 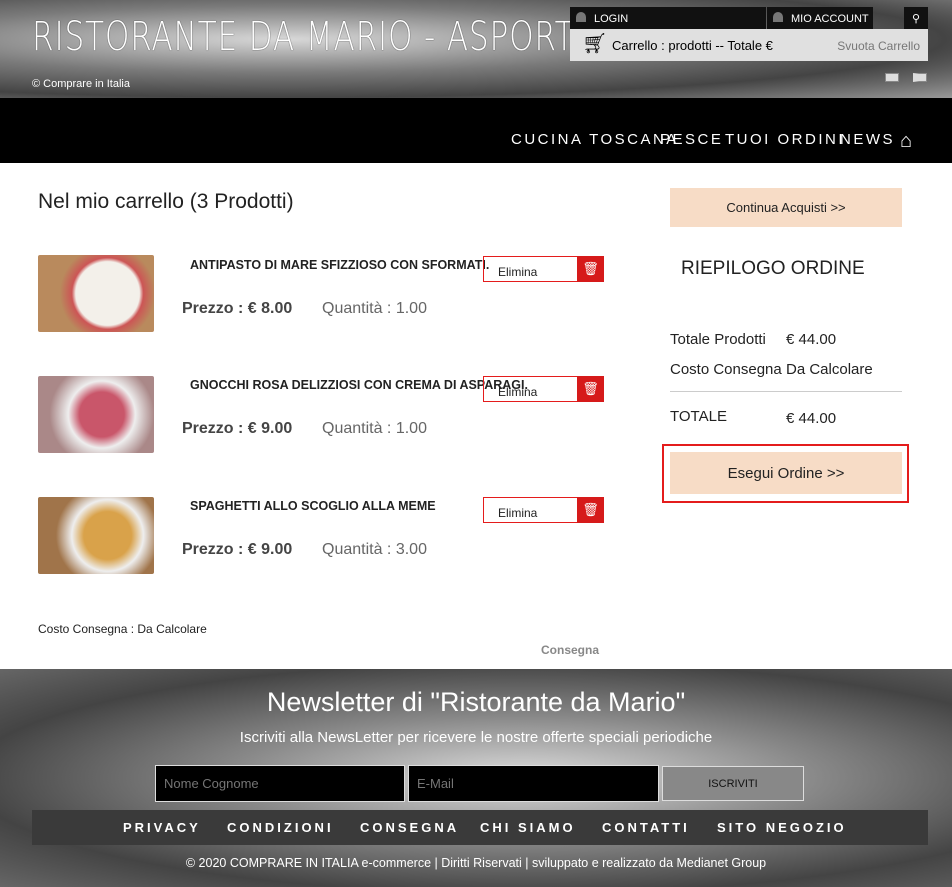 What do you see at coordinates (785, 139) in the screenshot?
I see `nav-tuoi-ordini: TUOI ORDINI` at bounding box center [785, 139].